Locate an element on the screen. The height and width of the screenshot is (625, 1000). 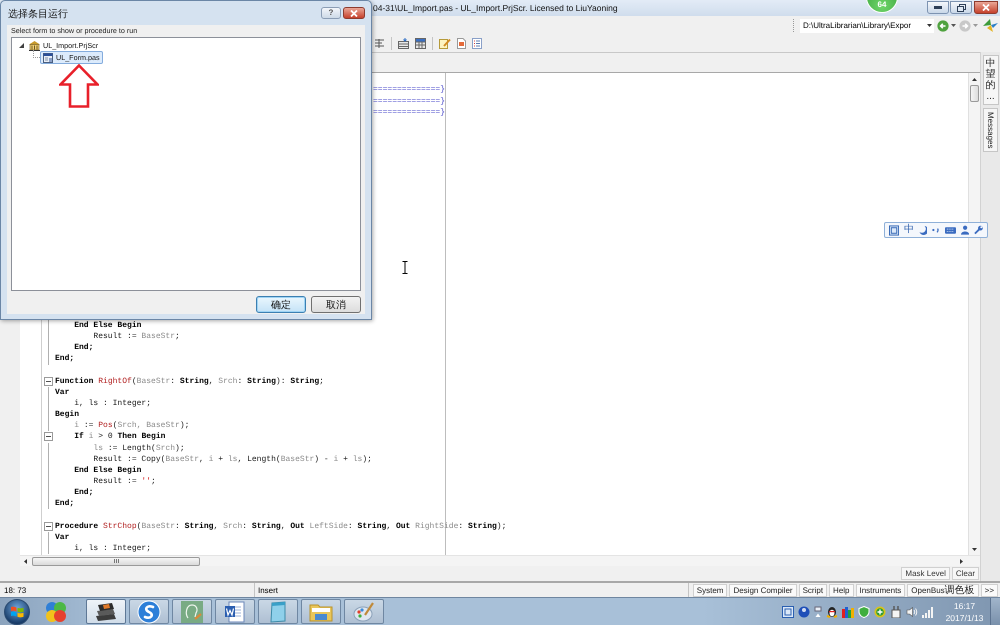
keyboard-icon is located at coordinates (950, 230).